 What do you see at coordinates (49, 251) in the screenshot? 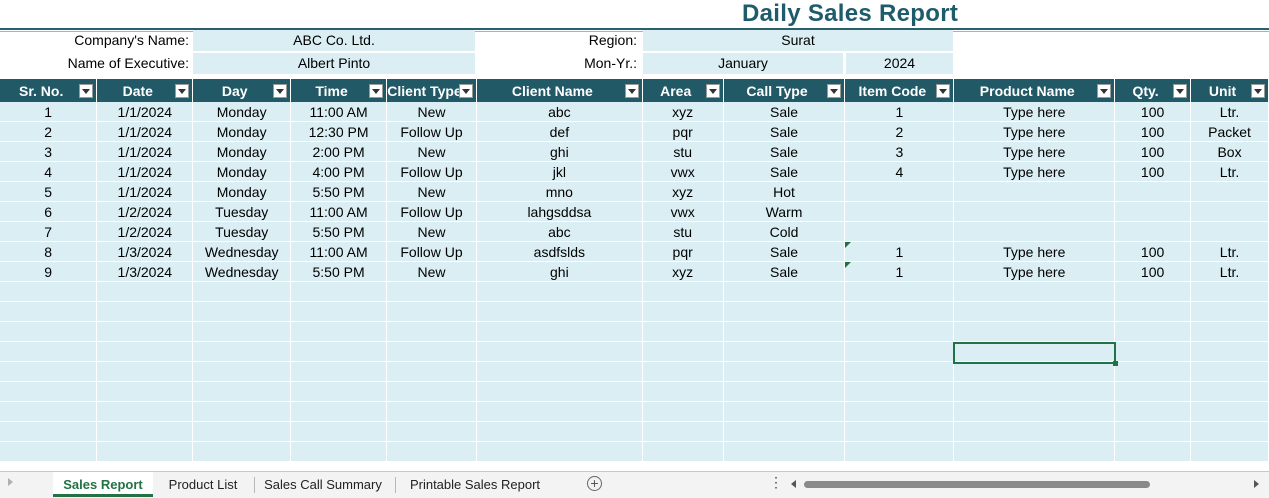
I see `table-cell: 8` at bounding box center [49, 251].